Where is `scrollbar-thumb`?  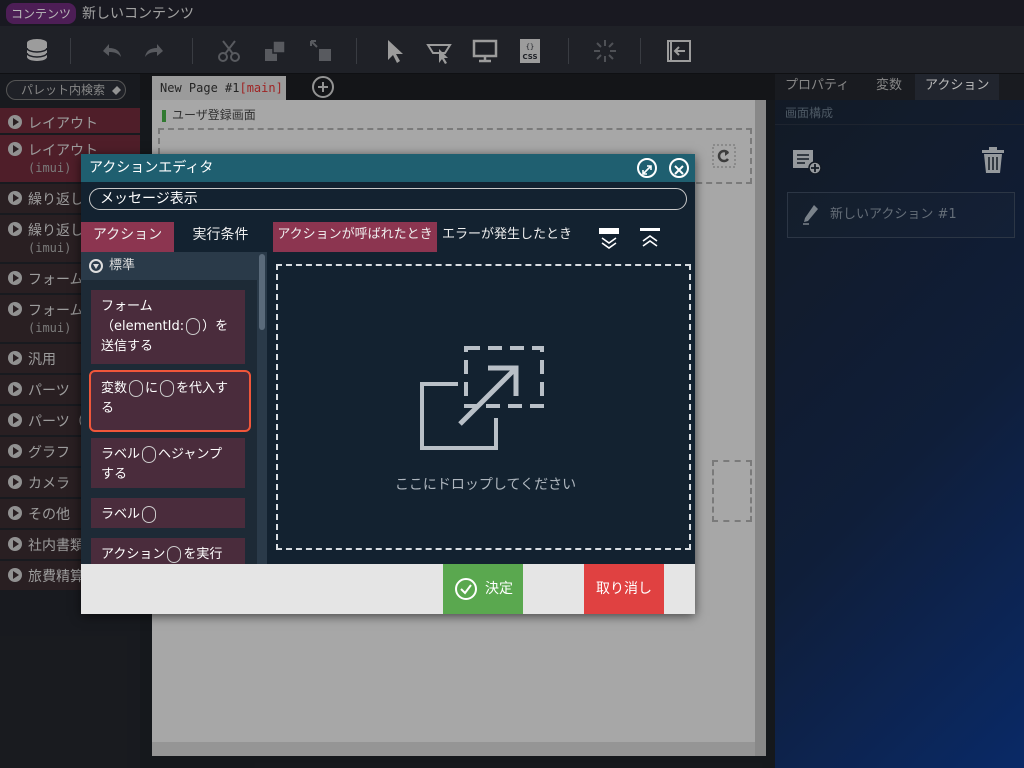 scrollbar-thumb is located at coordinates (262, 292).